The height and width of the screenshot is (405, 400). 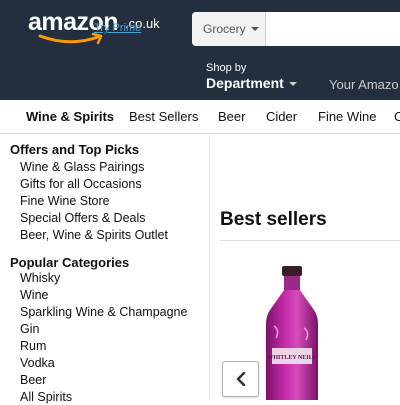 What do you see at coordinates (163, 116) in the screenshot?
I see `subnav-best-sellers: Best Sellers` at bounding box center [163, 116].